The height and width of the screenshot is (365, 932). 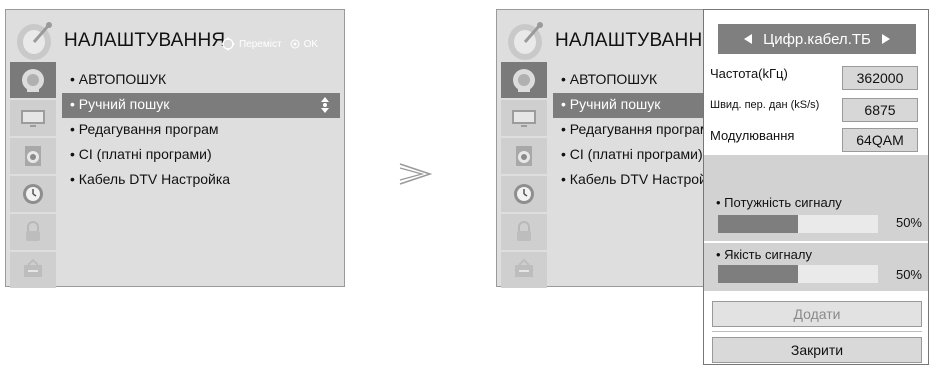 I want to click on signal-strength-panel: • Потужність сигналу 50%, so click(x=816, y=198).